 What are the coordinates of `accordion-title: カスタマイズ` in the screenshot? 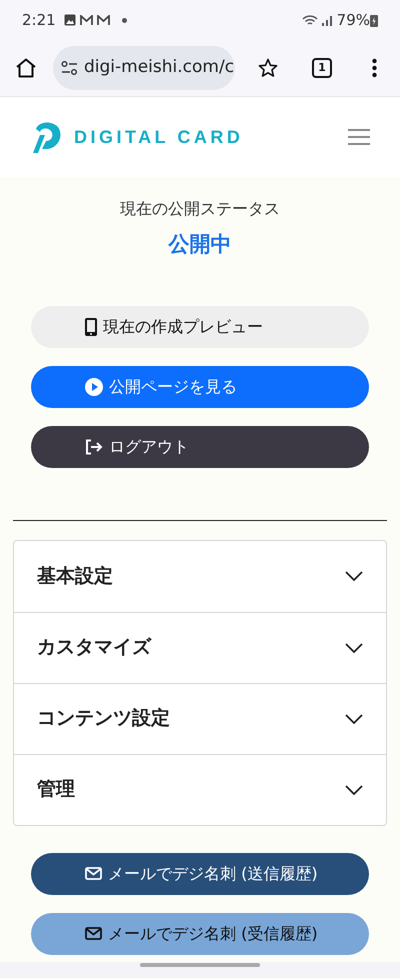 It's located at (94, 647).